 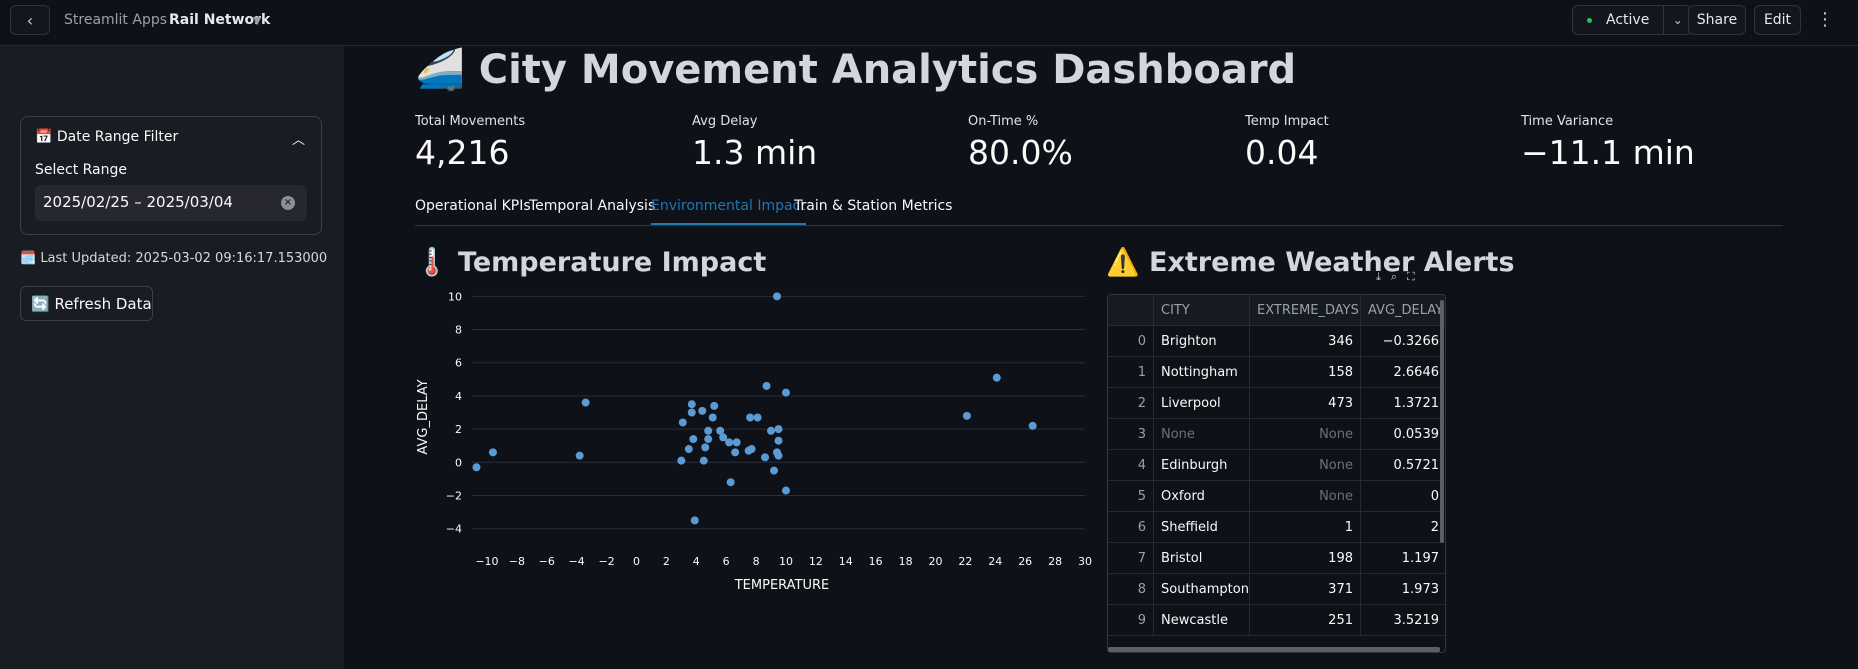 I want to click on table-cell: 0.0539, so click(x=1403, y=434).